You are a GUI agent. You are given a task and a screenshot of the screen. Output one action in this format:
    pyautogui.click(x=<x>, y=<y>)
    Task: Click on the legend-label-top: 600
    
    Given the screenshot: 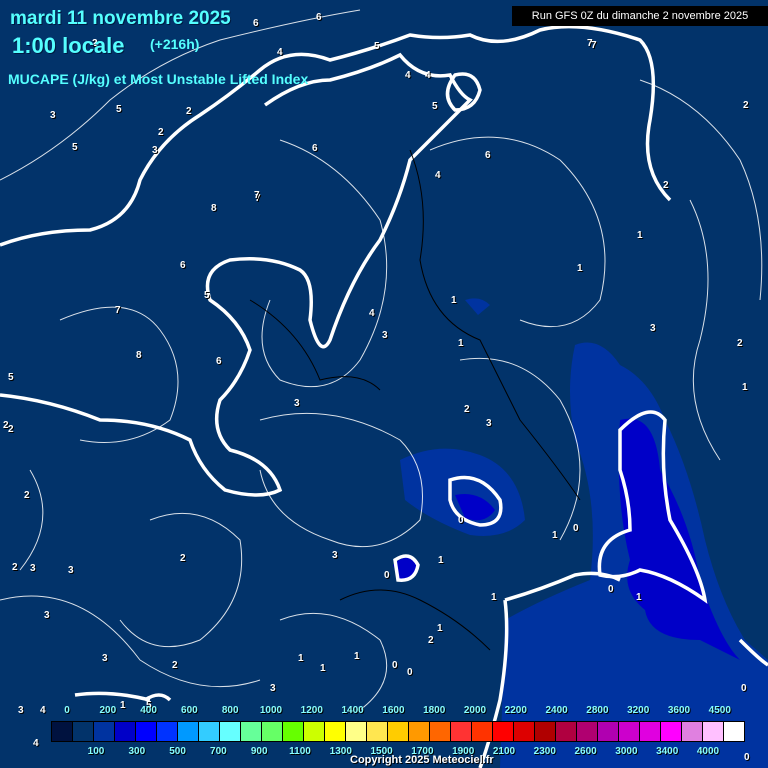 What is the action you would take?
    pyautogui.click(x=189, y=710)
    